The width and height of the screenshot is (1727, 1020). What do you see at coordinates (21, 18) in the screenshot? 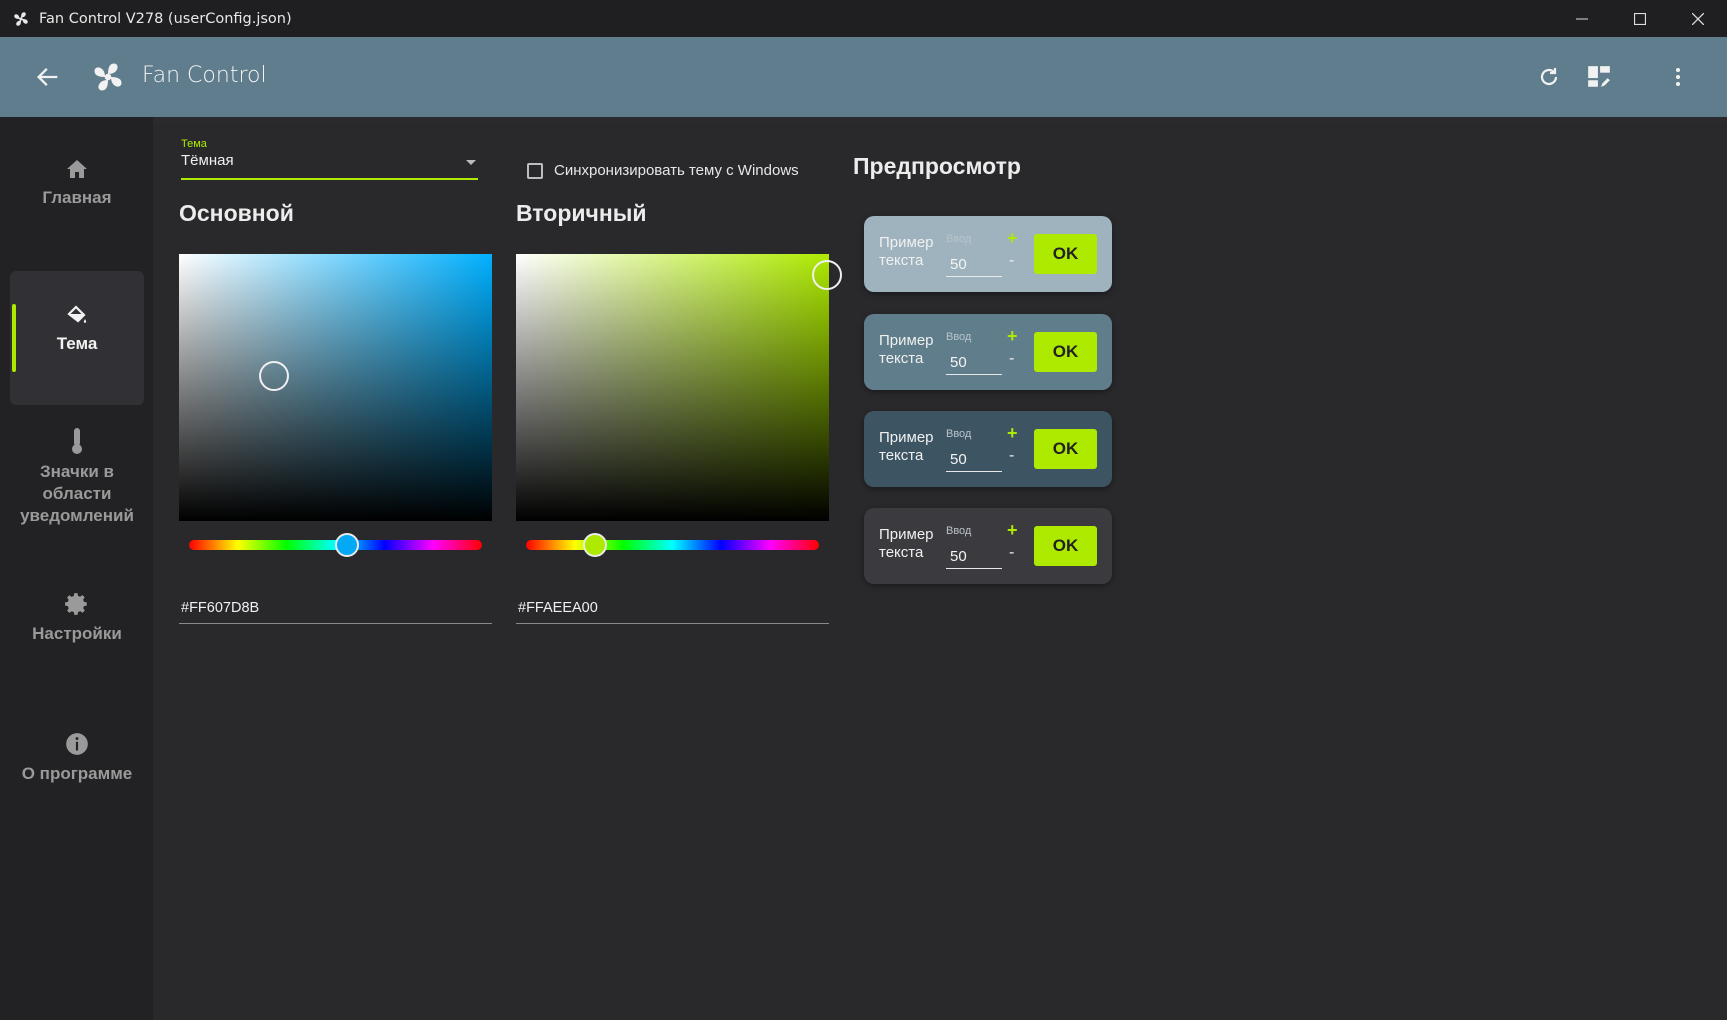
I see `fan-icon` at bounding box center [21, 18].